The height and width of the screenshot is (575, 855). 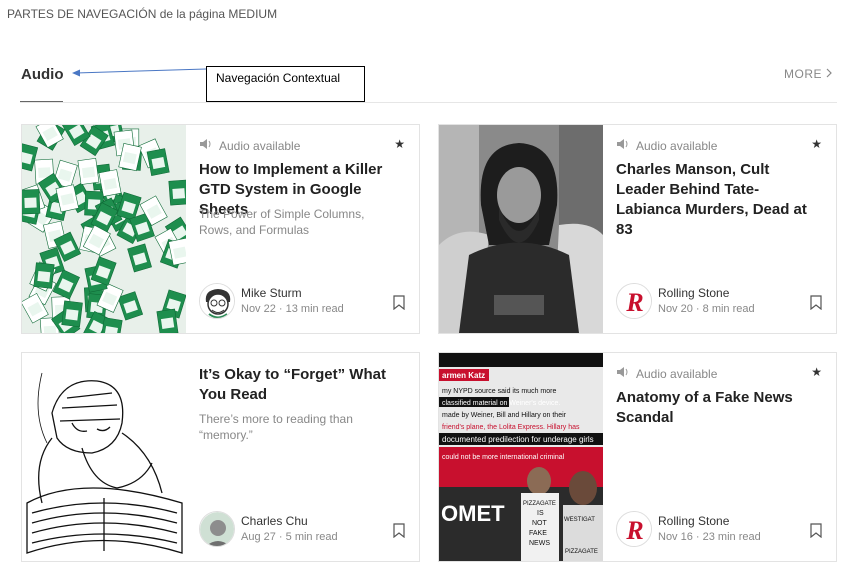 What do you see at coordinates (276, 427) in the screenshot?
I see `article-subtitle: There’s more to reading than “memory.”` at bounding box center [276, 427].